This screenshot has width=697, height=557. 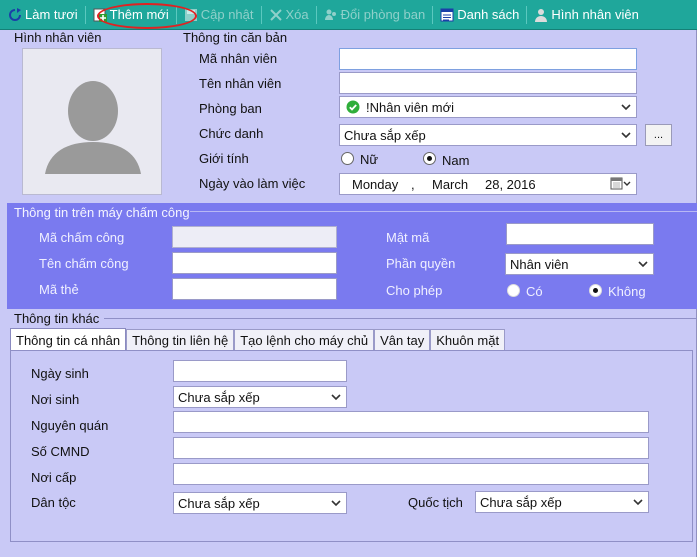 I want to click on tab-face: Khuôn mặt, so click(x=468, y=340).